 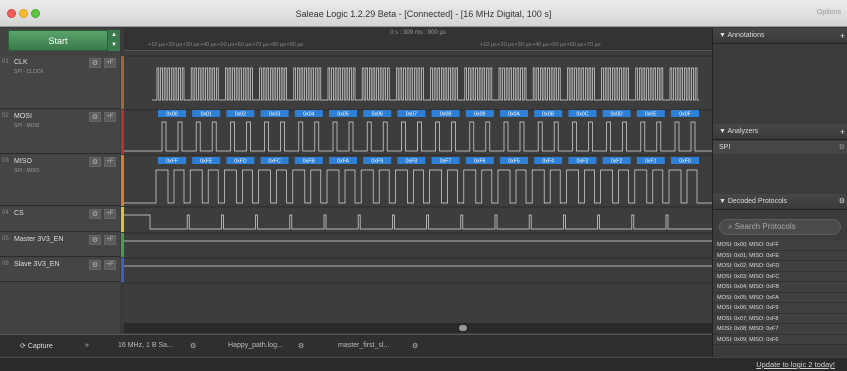 I want to click on channel-row: 01 CLK SPI - CLOCK ⚙ +F, so click(x=60, y=82).